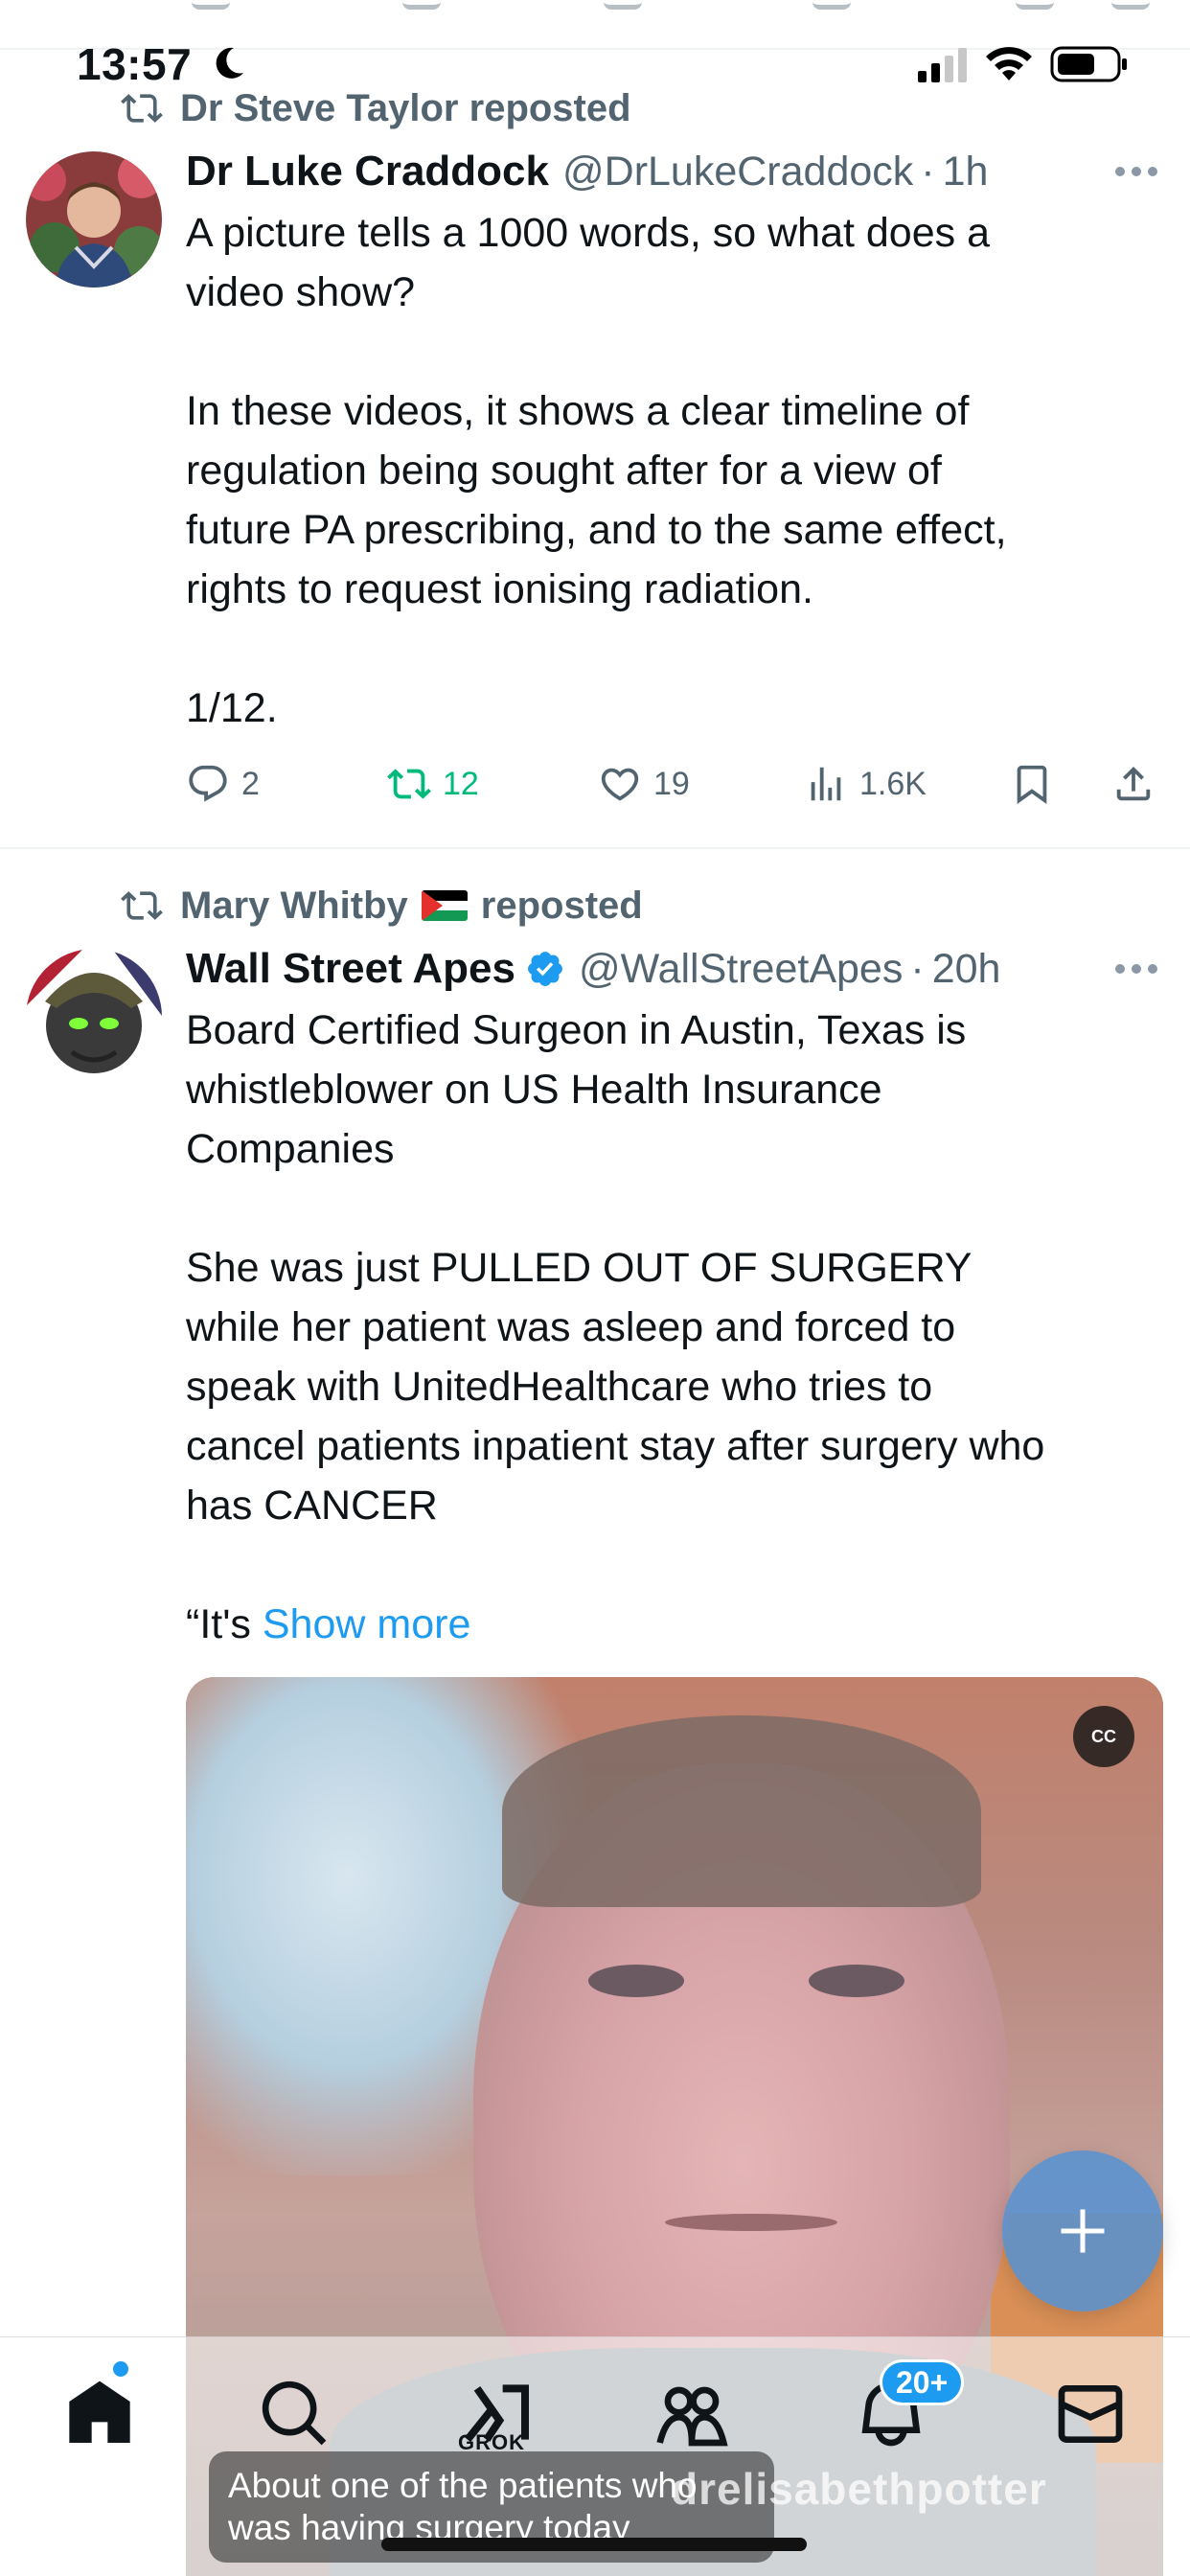 The height and width of the screenshot is (2576, 1190). Describe the element at coordinates (1103, 1736) in the screenshot. I see `closed-captions-button: CC` at that location.